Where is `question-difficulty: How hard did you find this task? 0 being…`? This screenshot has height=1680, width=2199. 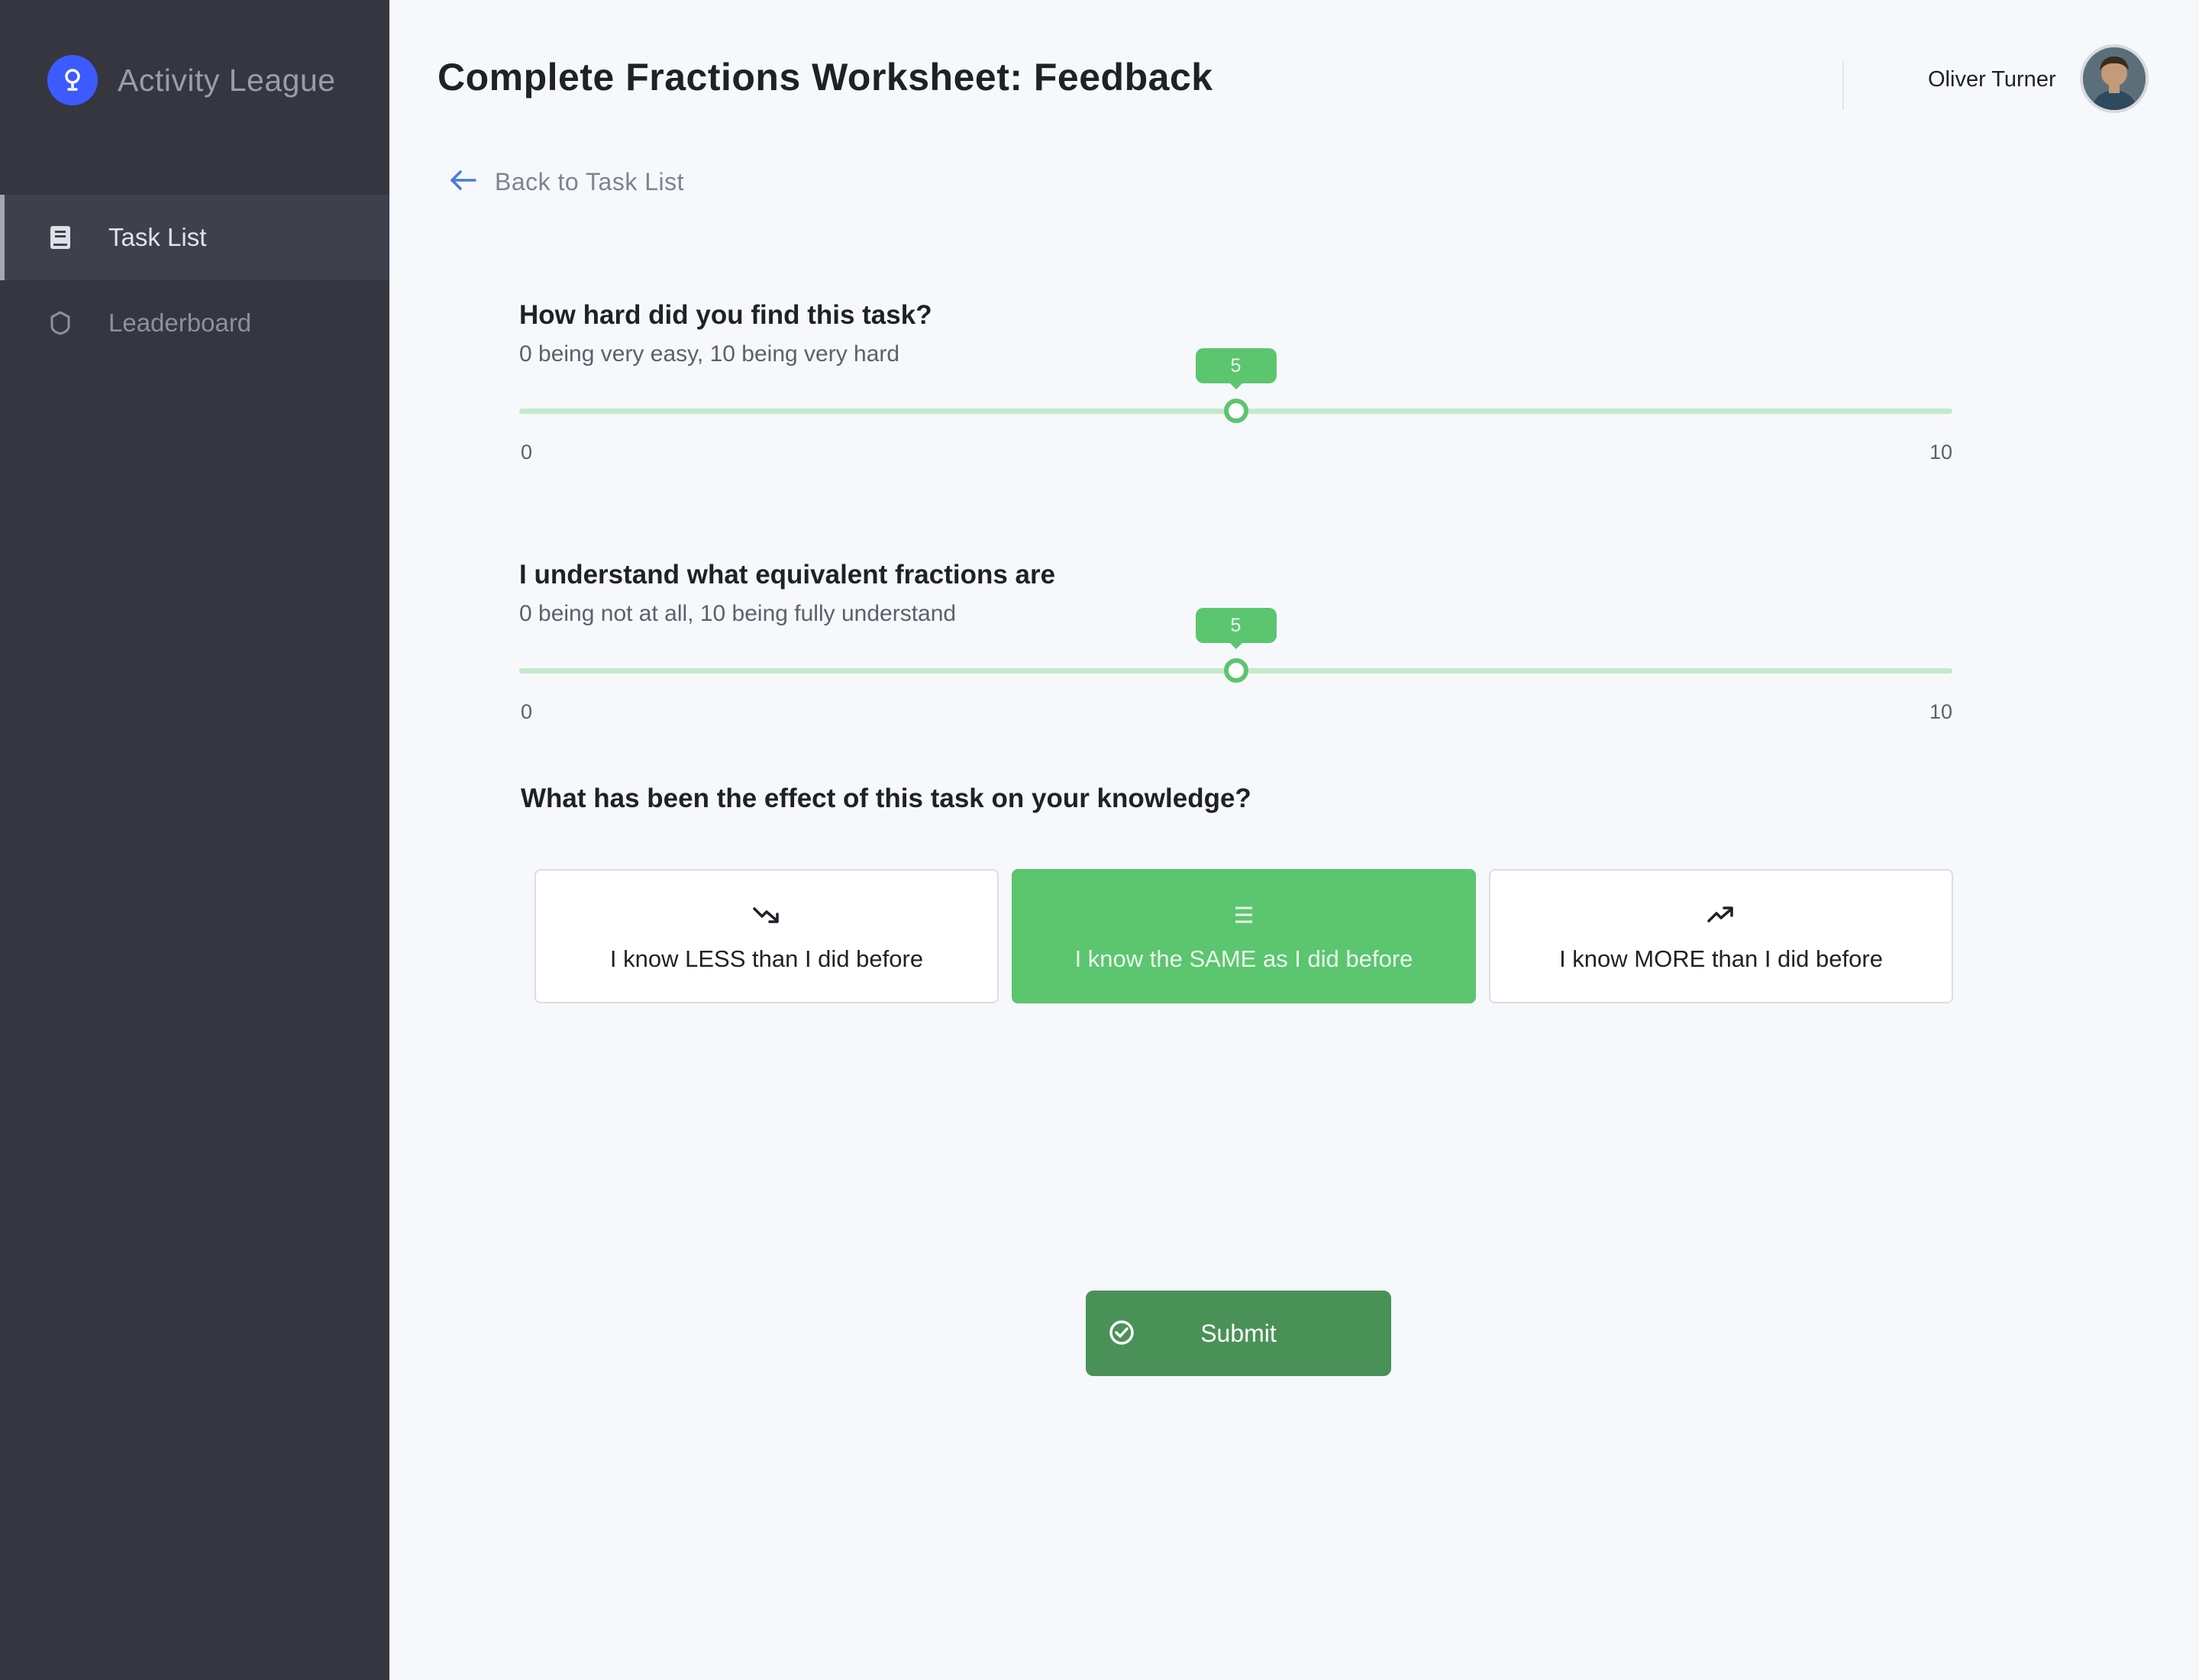
question-difficulty: How hard did you find this task? 0 being… is located at coordinates (1237, 382).